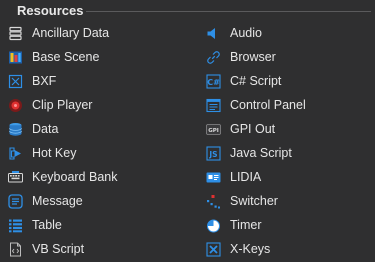  Describe the element at coordinates (75, 177) in the screenshot. I see `resource-label: Keyboard Bank` at that location.